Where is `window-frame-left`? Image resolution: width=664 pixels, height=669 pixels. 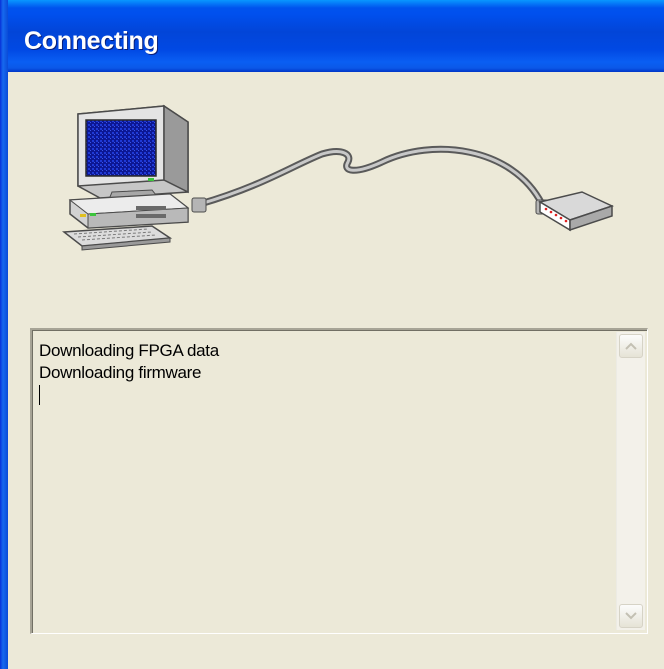
window-frame-left is located at coordinates (4, 334).